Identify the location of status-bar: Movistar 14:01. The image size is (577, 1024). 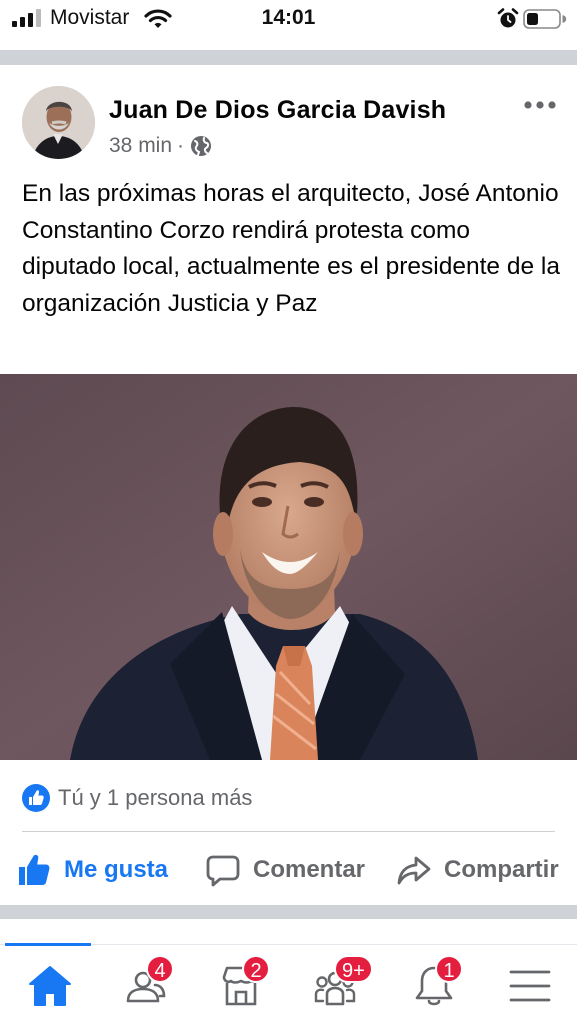
(288, 20).